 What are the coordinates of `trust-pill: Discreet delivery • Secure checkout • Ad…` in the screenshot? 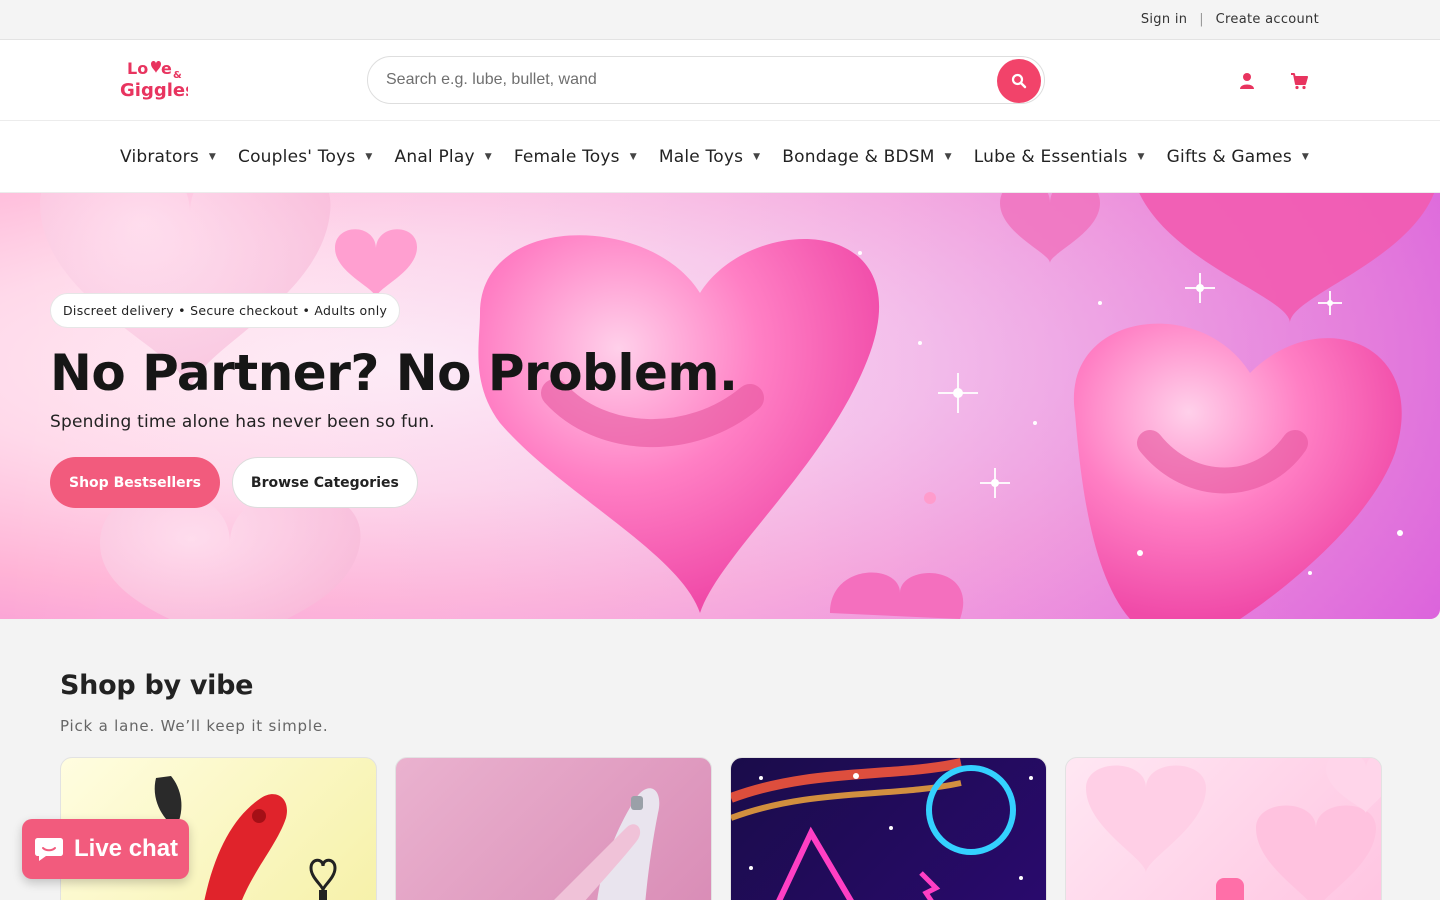 It's located at (225, 310).